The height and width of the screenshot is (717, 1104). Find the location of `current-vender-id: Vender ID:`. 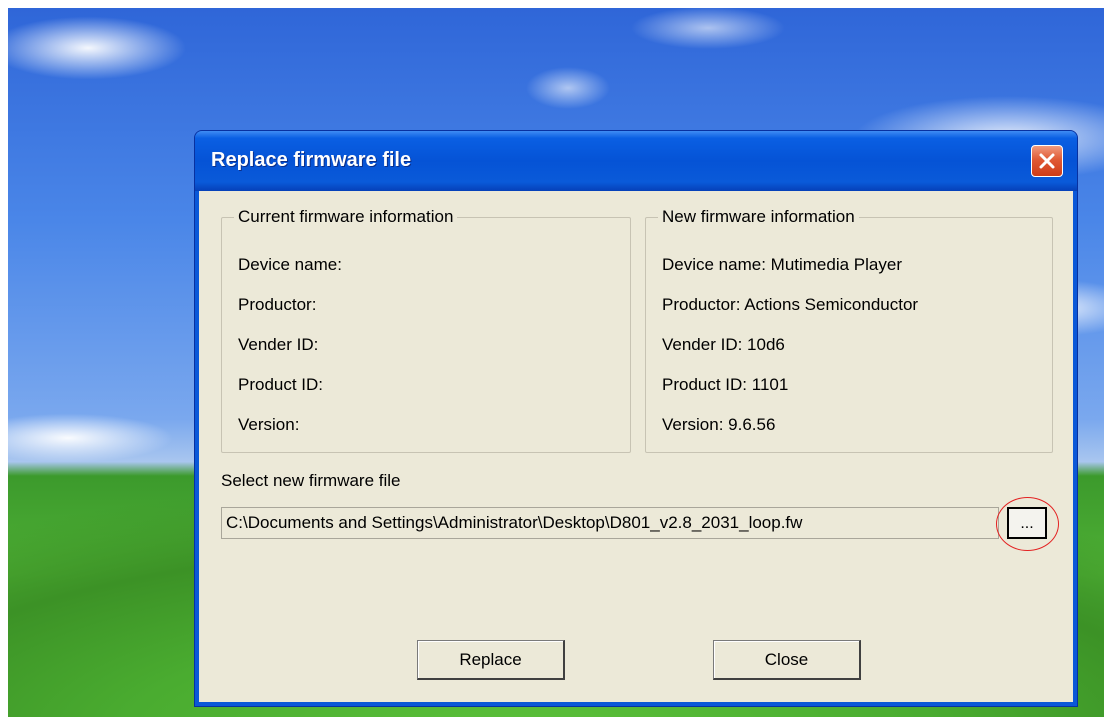

current-vender-id: Vender ID: is located at coordinates (278, 344).